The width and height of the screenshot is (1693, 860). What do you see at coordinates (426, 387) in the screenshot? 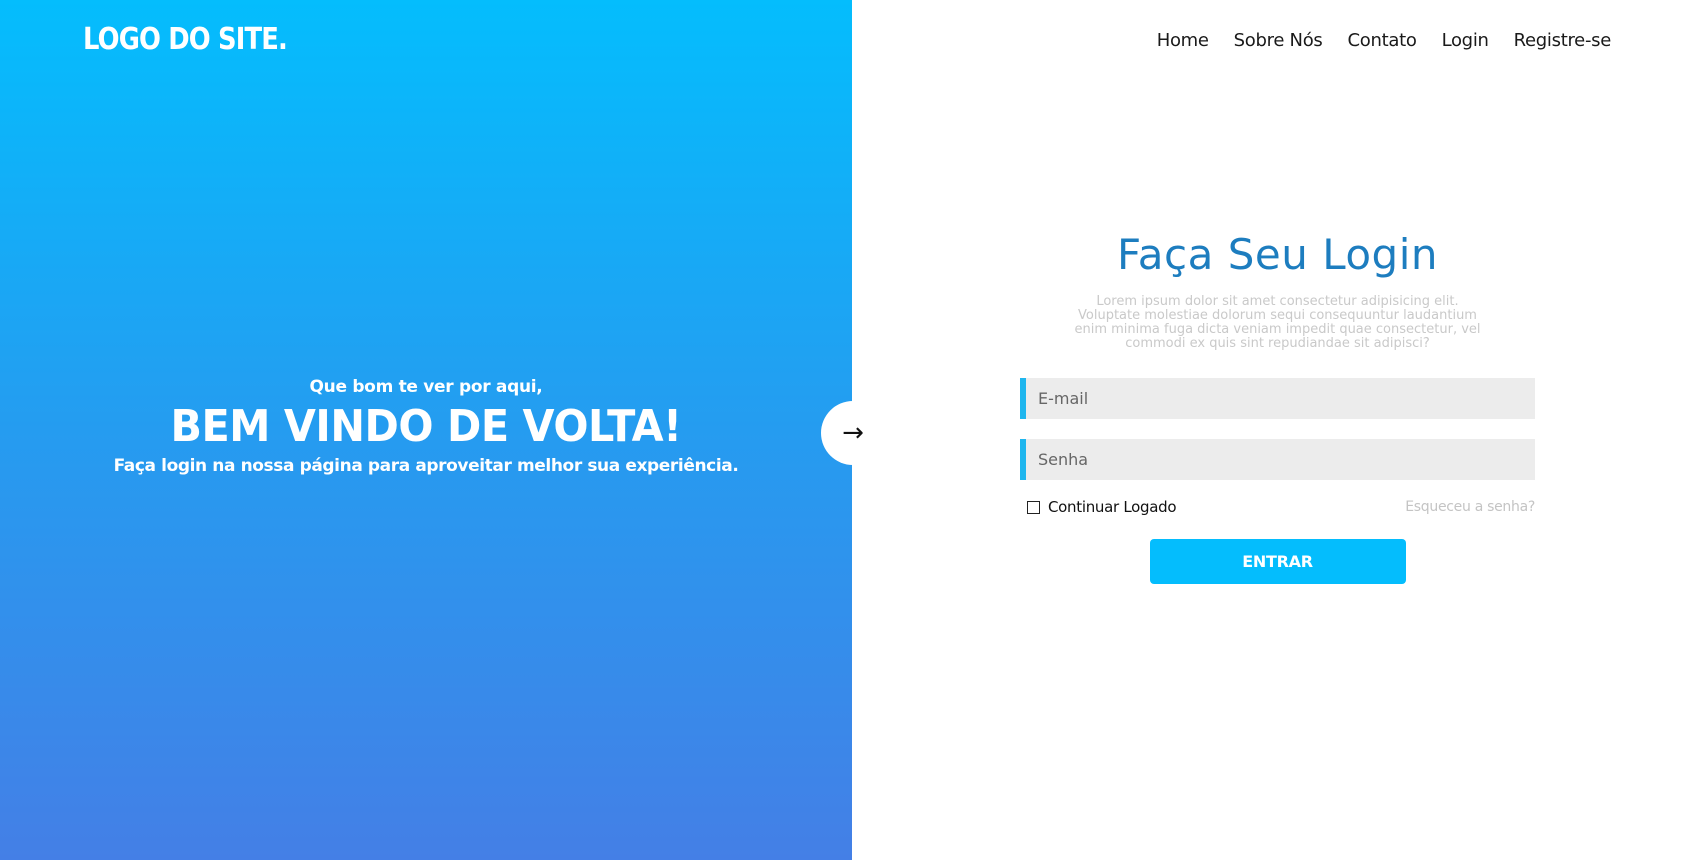
I see `welcome-subtitle: Que bom te ver por aqui,` at bounding box center [426, 387].